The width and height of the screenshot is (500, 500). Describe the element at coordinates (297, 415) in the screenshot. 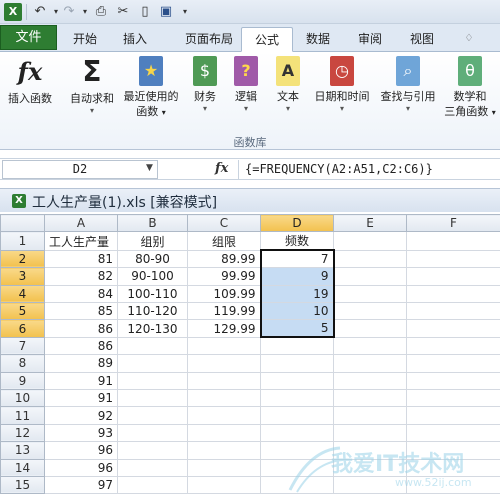

I see `cell-d11` at that location.